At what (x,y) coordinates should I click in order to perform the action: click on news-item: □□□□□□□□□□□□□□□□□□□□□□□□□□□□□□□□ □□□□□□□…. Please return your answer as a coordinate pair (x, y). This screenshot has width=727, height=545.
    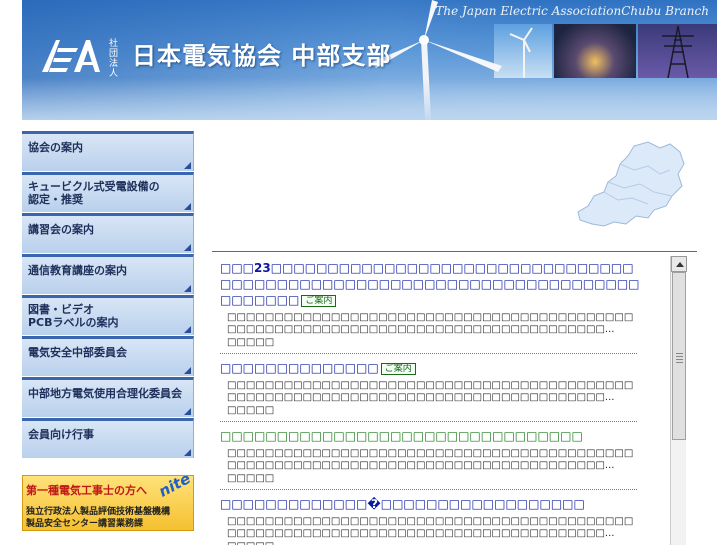
    Looking at the image, I should click on (430, 459).